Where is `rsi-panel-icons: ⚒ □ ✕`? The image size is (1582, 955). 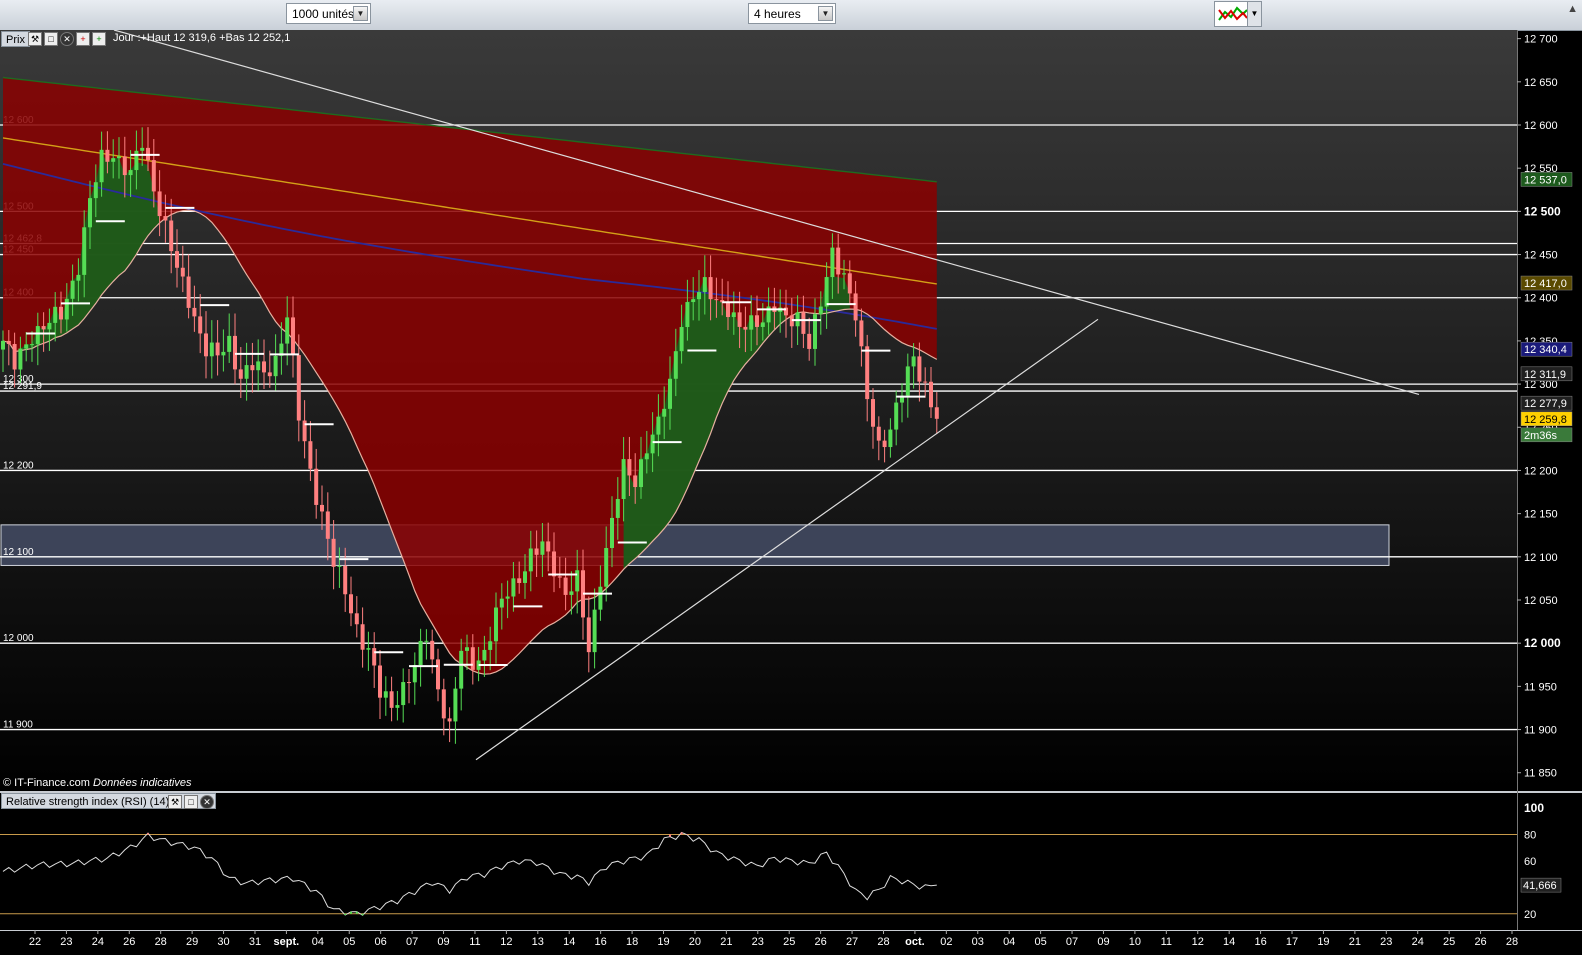
rsi-panel-icons: ⚒ □ ✕ is located at coordinates (191, 802).